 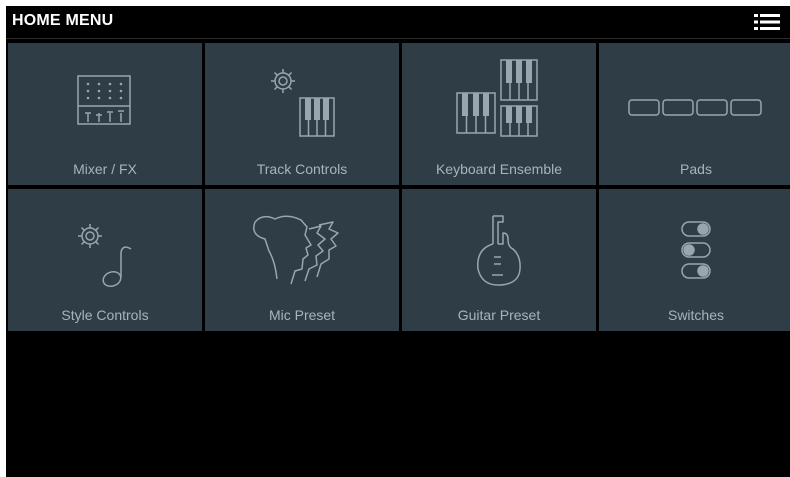 I want to click on keyboards-icon, so click(x=497, y=98).